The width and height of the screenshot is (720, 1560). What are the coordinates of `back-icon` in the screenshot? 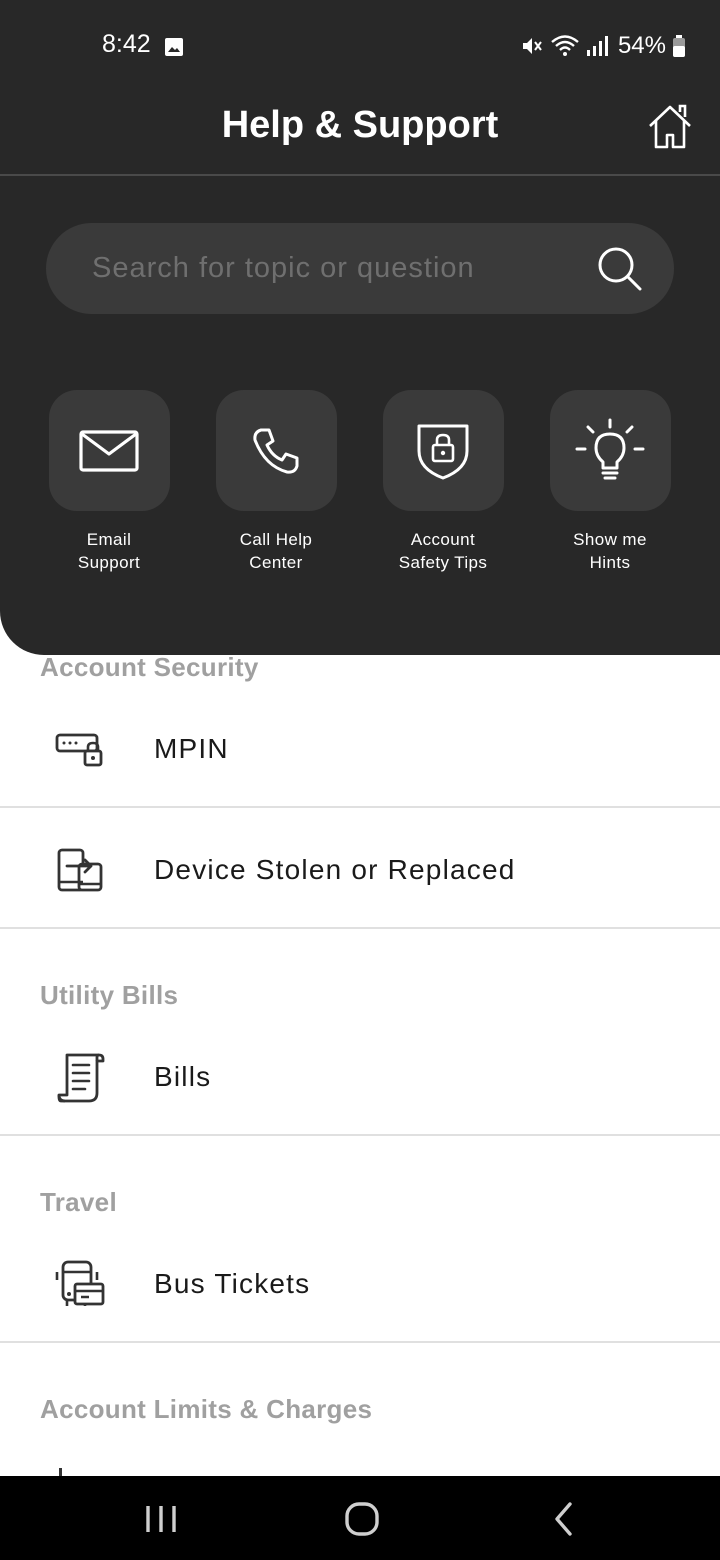 It's located at (564, 1519).